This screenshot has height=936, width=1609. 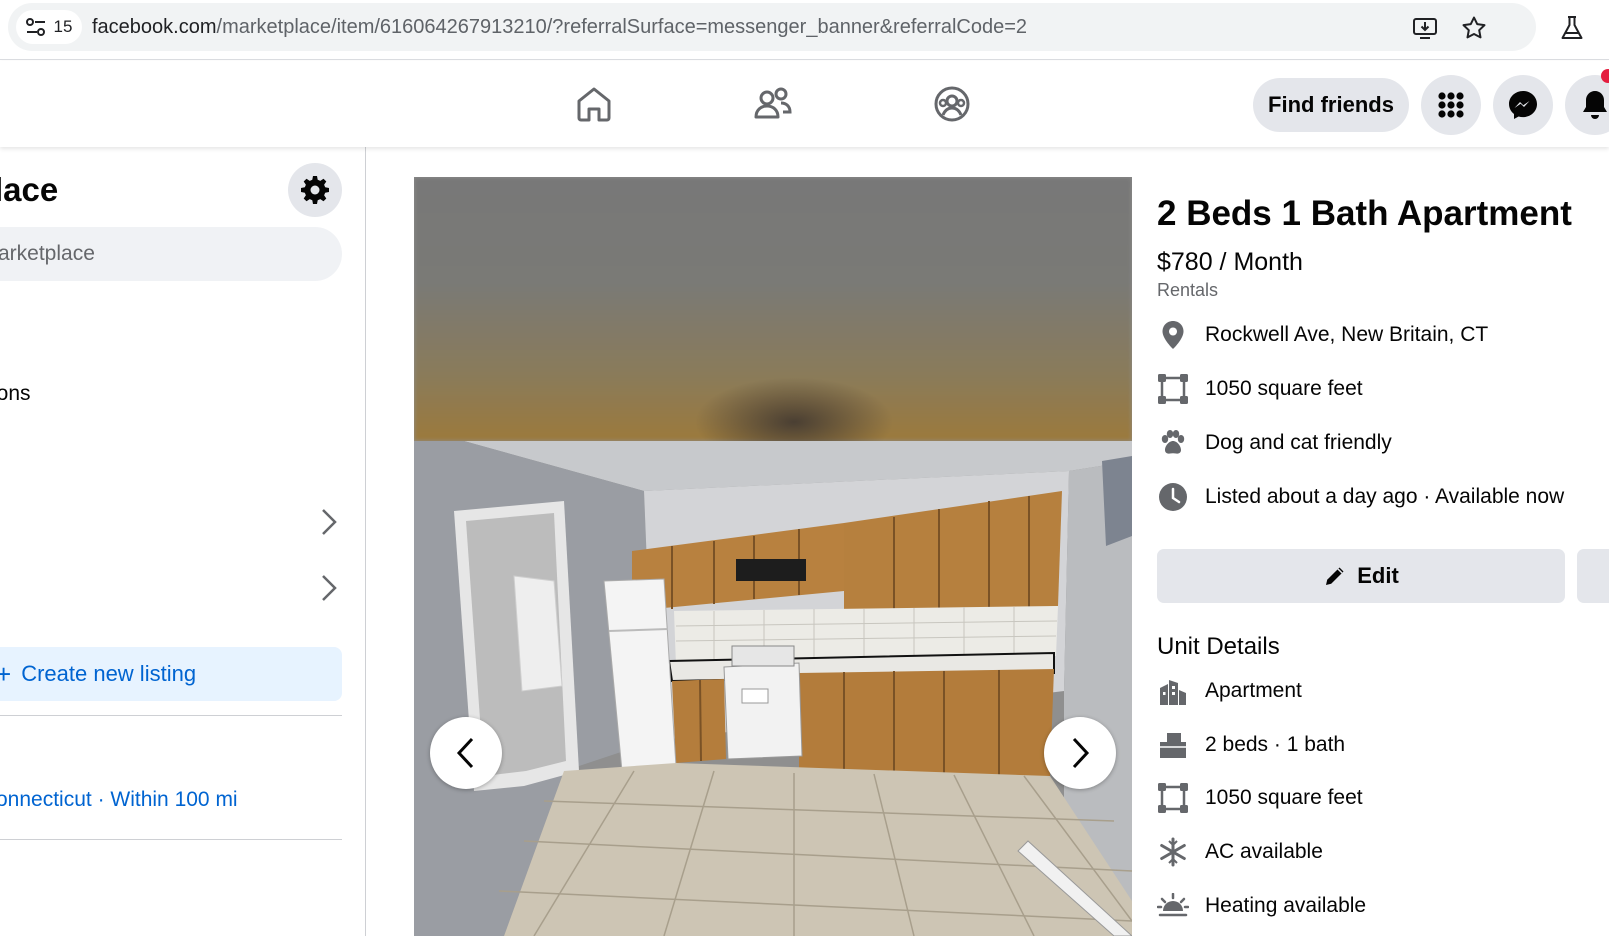 What do you see at coordinates (1364, 213) in the screenshot?
I see `listing-title: 2 Beds 1 Bath Apartment` at bounding box center [1364, 213].